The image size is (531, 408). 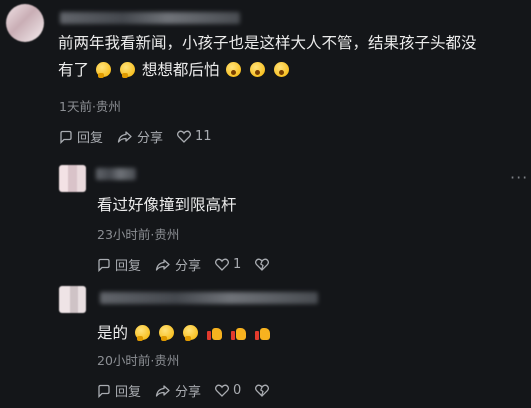 What do you see at coordinates (267, 57) in the screenshot?
I see `comment-text: 前两年我看新闻，小孩子也是这样大人不管，结果孩子头都没 有了 想想都后怕` at bounding box center [267, 57].